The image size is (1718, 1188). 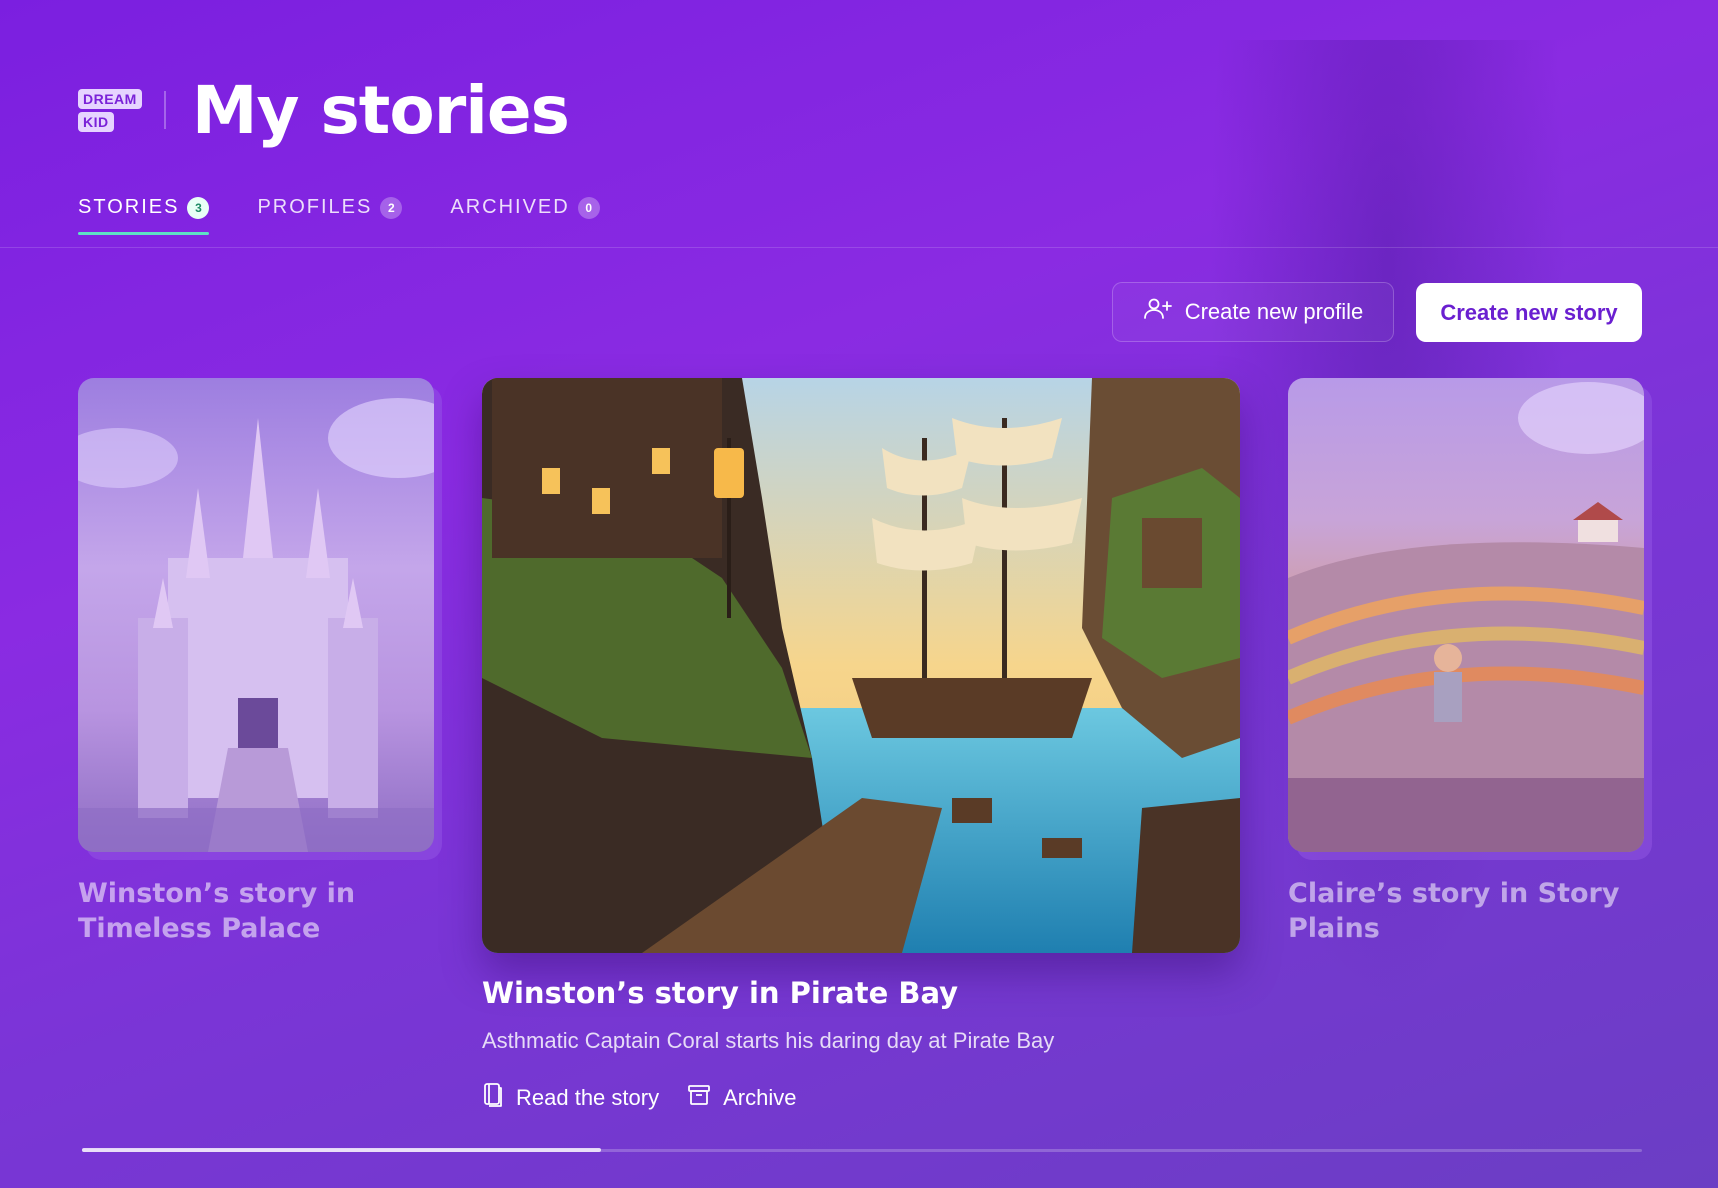 What do you see at coordinates (510, 207) in the screenshot?
I see `tab-archived-label: ARCHIVED` at bounding box center [510, 207].